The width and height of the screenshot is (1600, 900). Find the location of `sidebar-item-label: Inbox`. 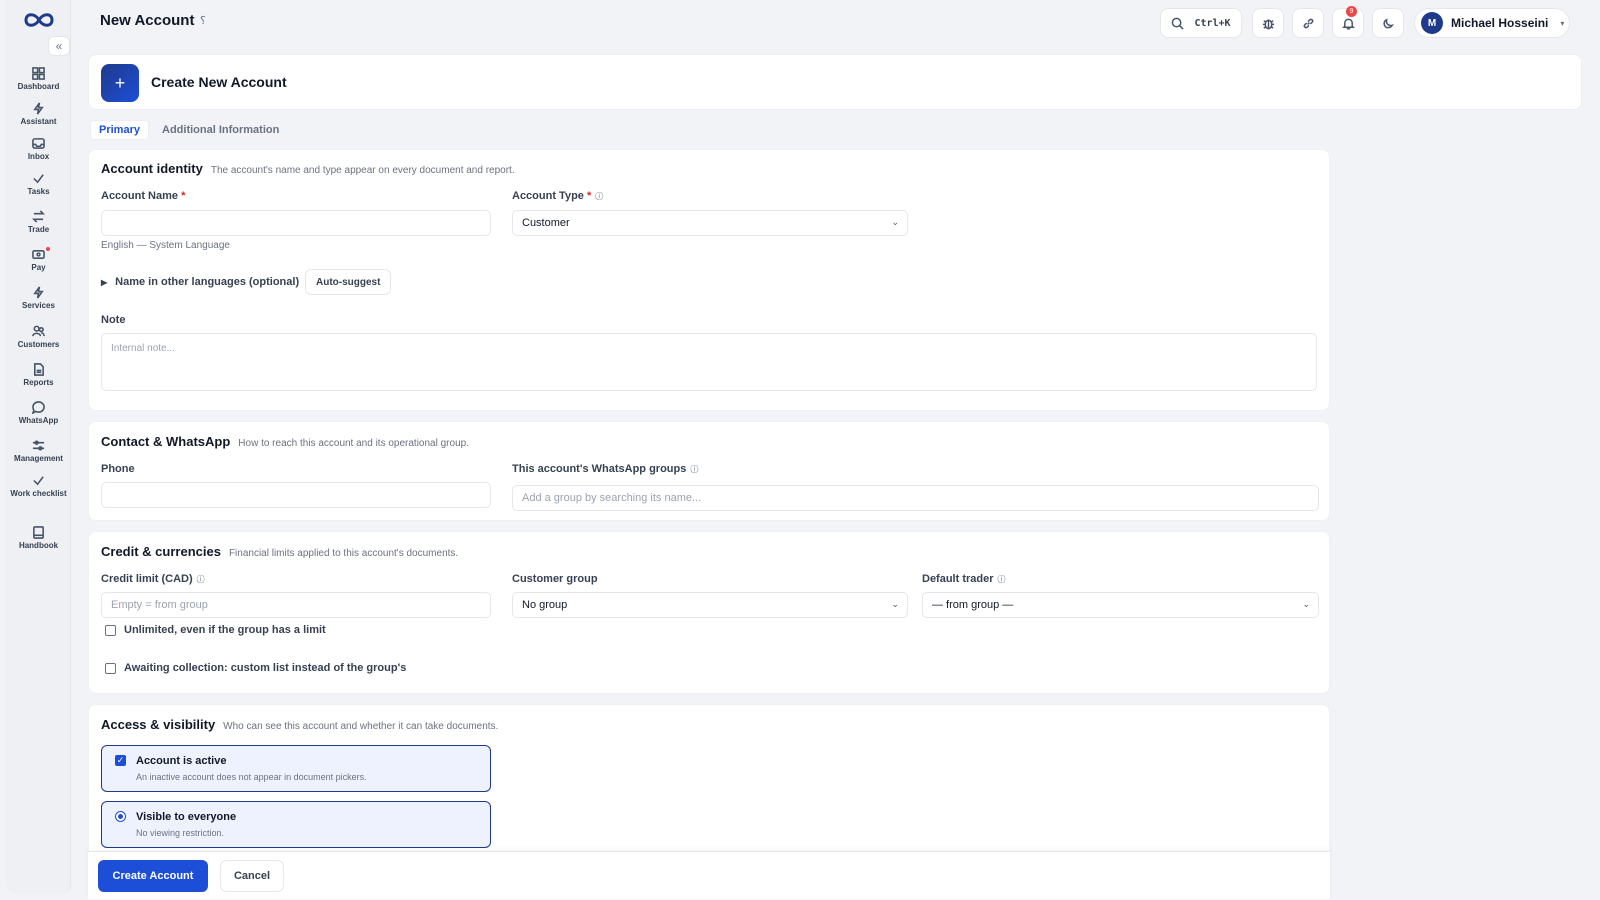

sidebar-item-label: Inbox is located at coordinates (38, 156).